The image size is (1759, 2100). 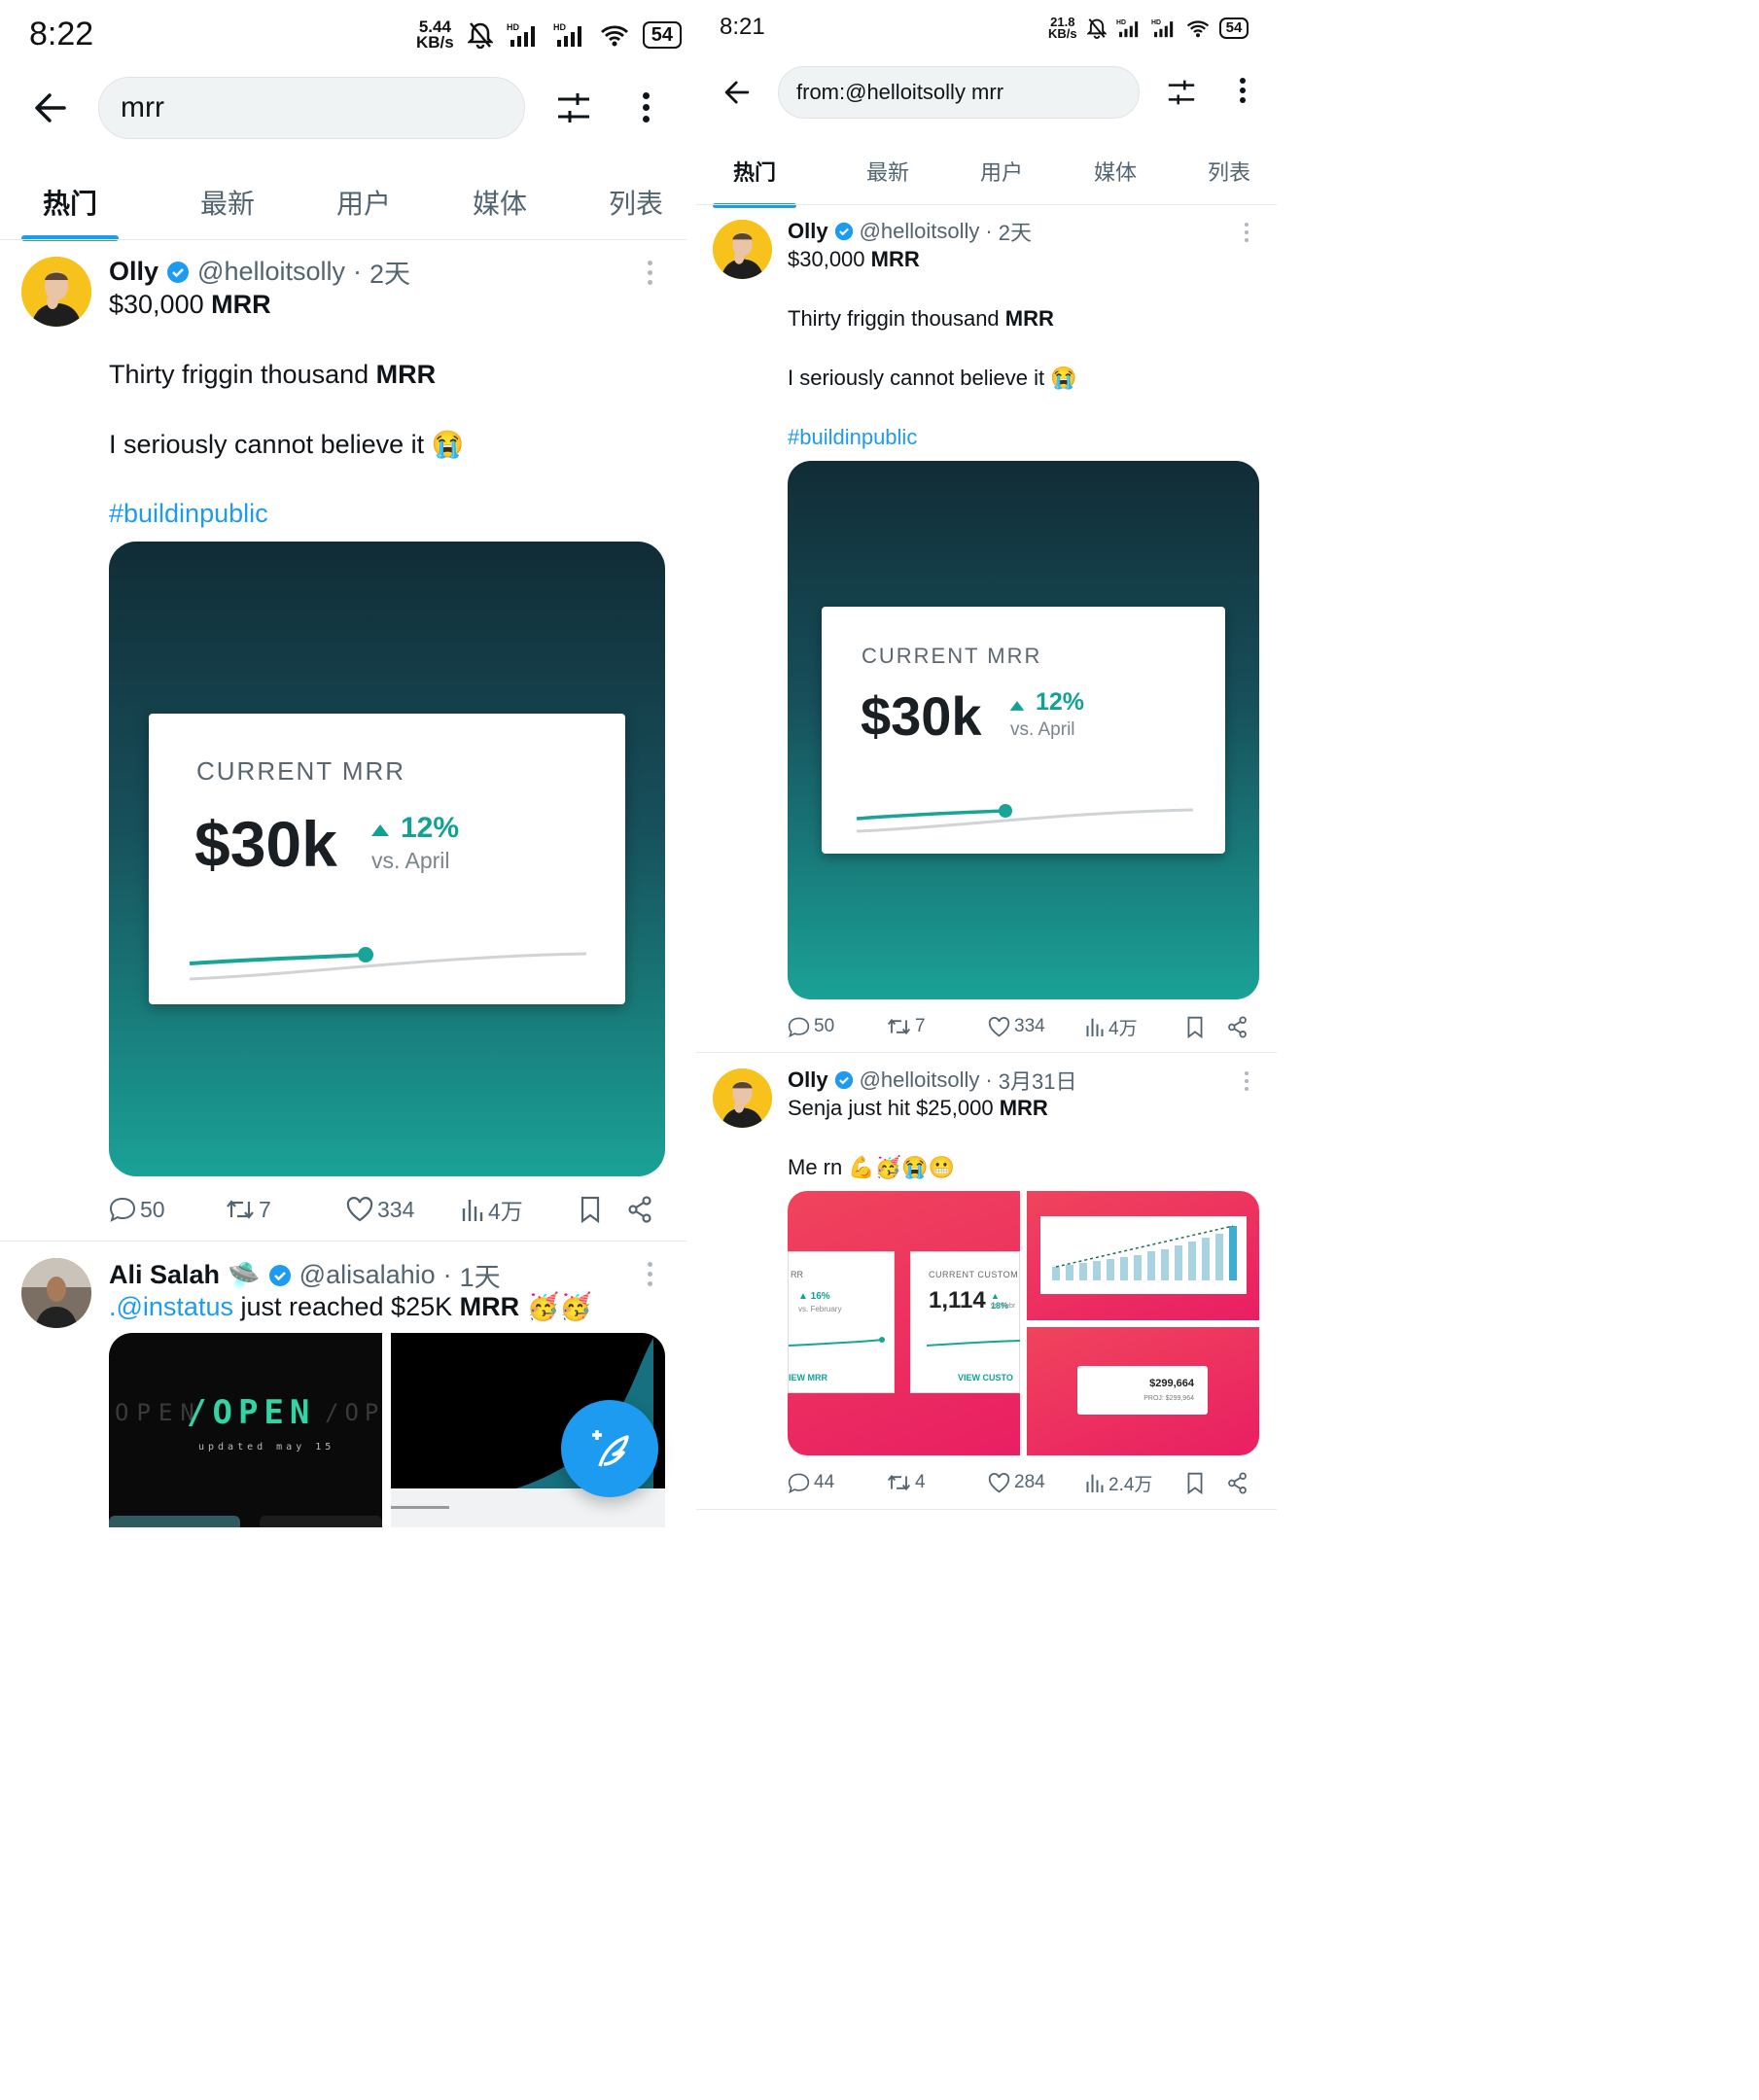 I want to click on svg-text: HD, so click(x=1121, y=22).